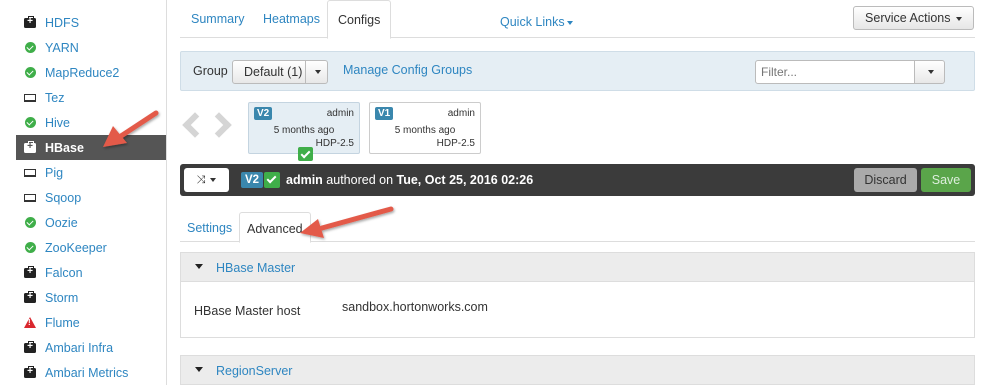 The height and width of the screenshot is (385, 999). I want to click on sidebar-item-ambari-metrics: Ambari Metrics, so click(91, 372).